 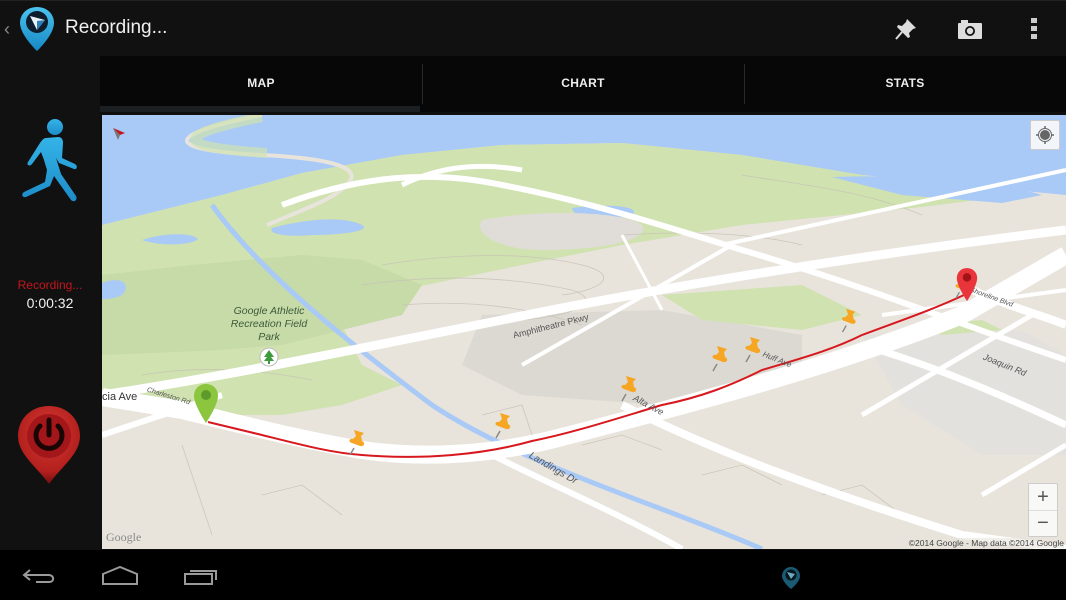 What do you see at coordinates (37, 29) in the screenshot?
I see `app-logo-icon` at bounding box center [37, 29].